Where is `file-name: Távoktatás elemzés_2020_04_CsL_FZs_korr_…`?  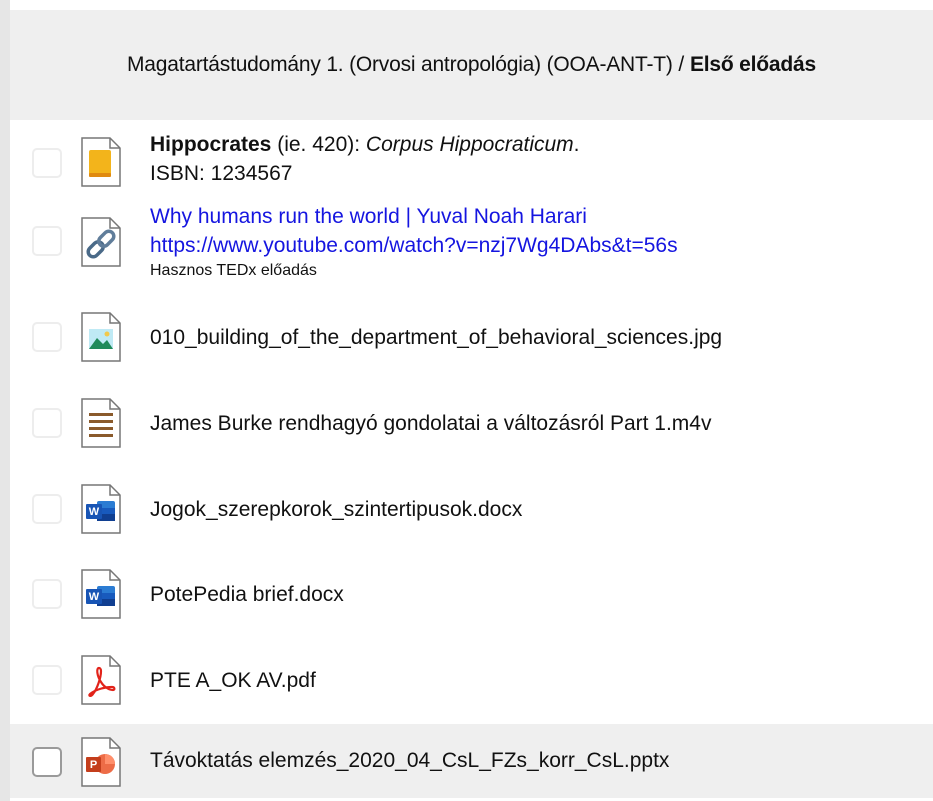
file-name: Távoktatás elemzés_2020_04_CsL_FZs_korr_… is located at coordinates (409, 760).